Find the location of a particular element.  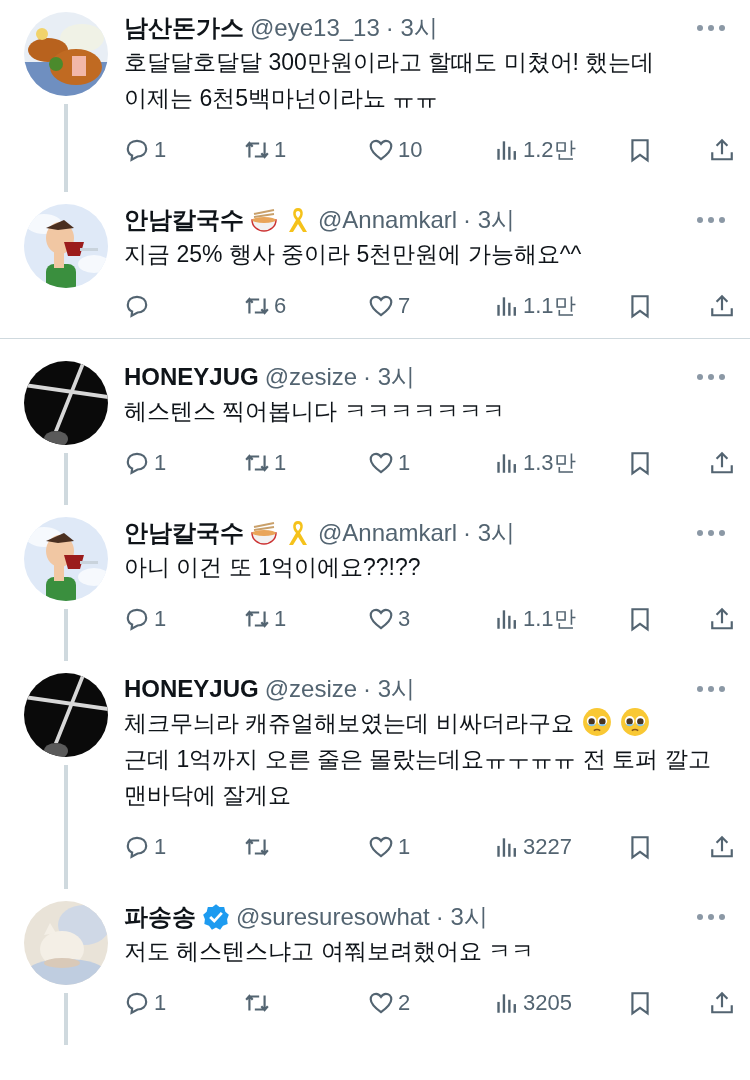

post-text: 체크무늬라 캐쥬얼해보였는데 비싸더라구요 is located at coordinates (349, 723).